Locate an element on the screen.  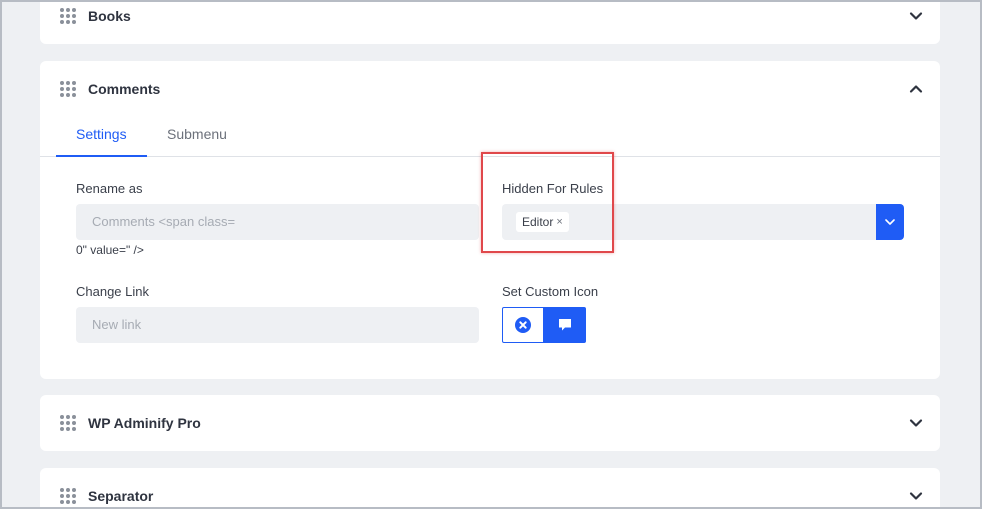
panel-wp-adminify-pro: WP Adminify Pro is located at coordinates (490, 423).